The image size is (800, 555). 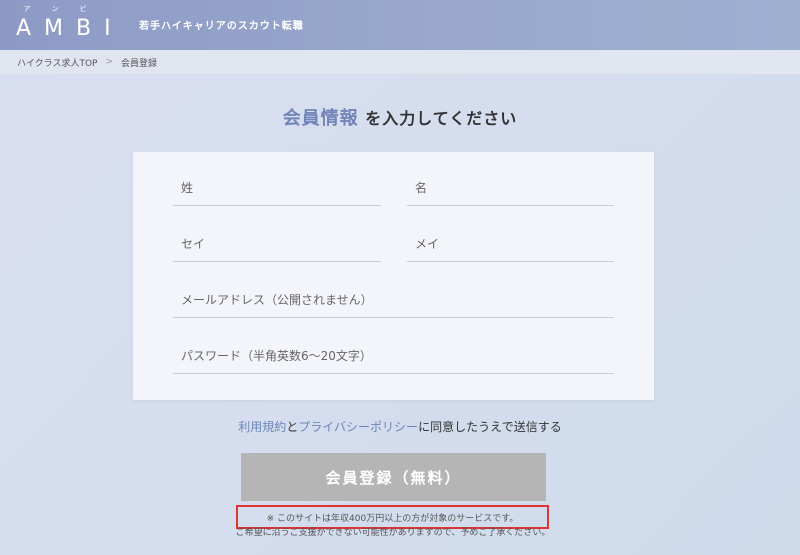 I want to click on terms-link: 利用規約, so click(x=262, y=427).